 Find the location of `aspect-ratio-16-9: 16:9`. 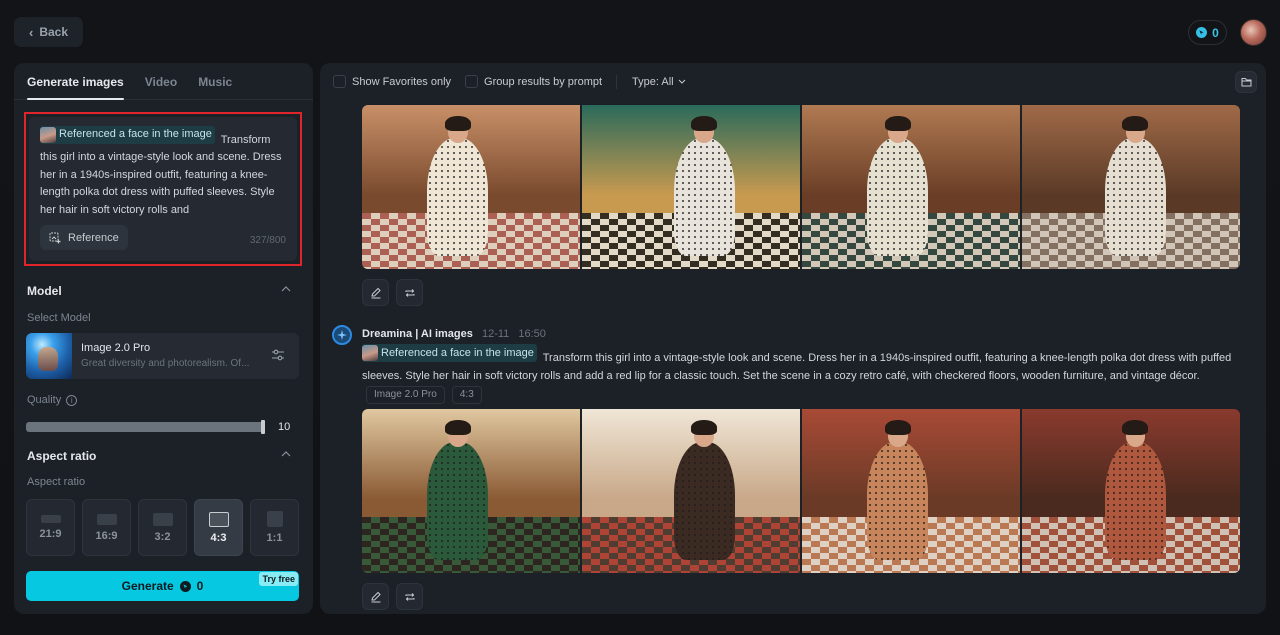

aspect-ratio-16-9: 16:9 is located at coordinates (106, 527).